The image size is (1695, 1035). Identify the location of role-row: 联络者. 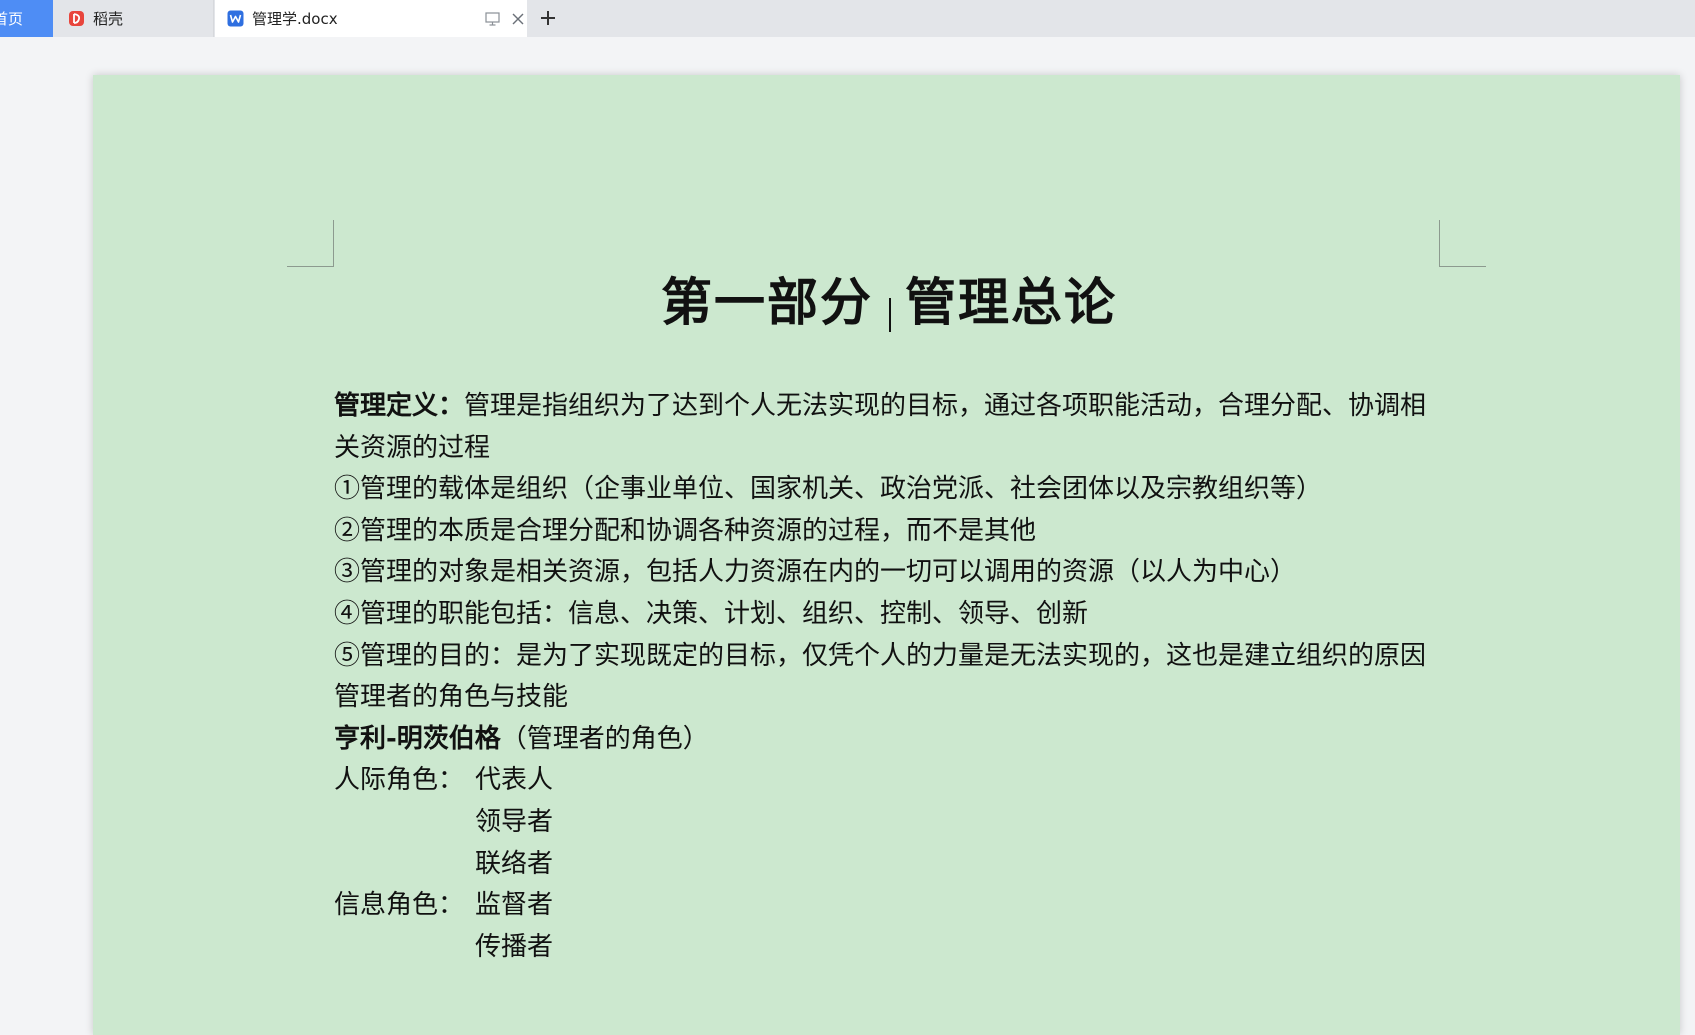
(889, 865).